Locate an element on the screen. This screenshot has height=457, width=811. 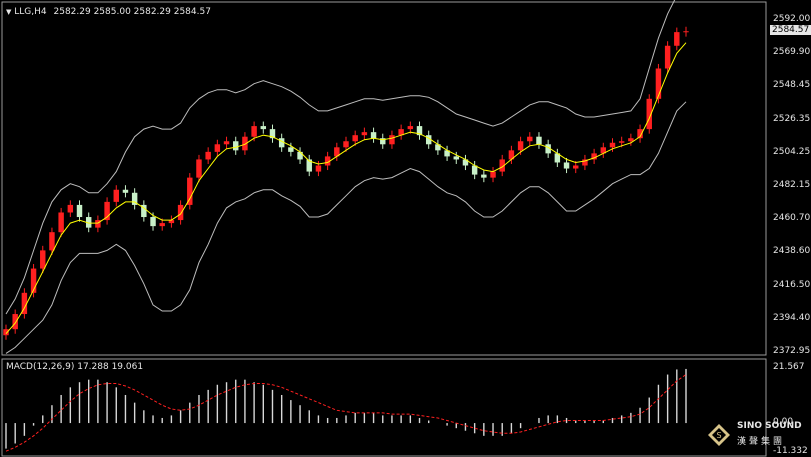
price-axis-tick: 2592.00 is located at coordinates (792, 19).